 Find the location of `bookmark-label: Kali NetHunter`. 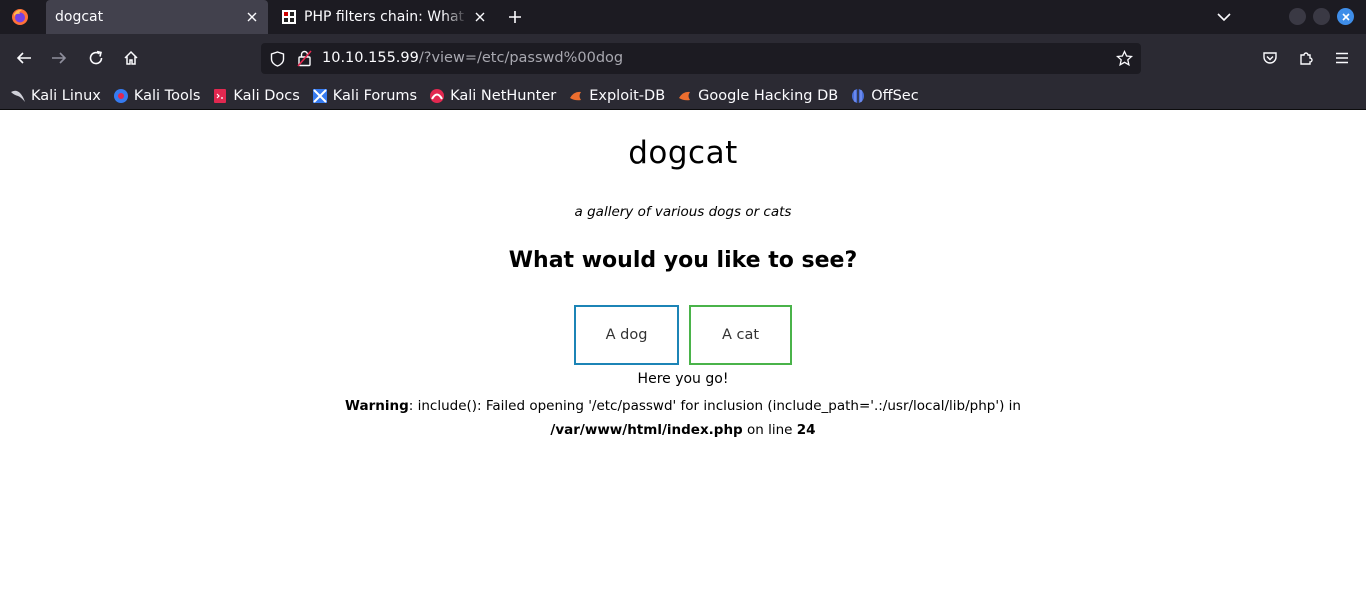

bookmark-label: Kali NetHunter is located at coordinates (503, 95).